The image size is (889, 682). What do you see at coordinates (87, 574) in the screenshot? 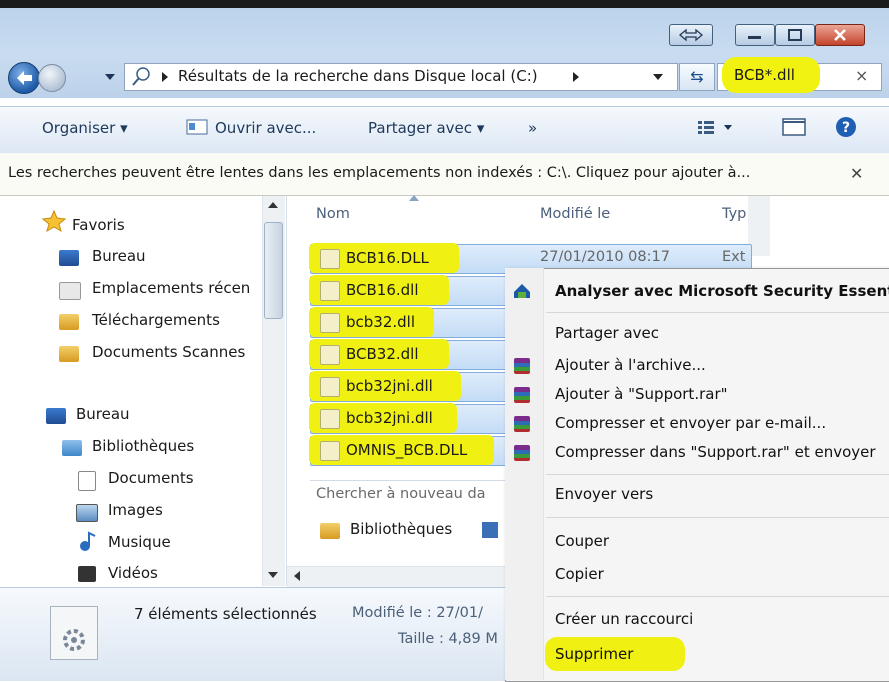
I see `videos-icon` at bounding box center [87, 574].